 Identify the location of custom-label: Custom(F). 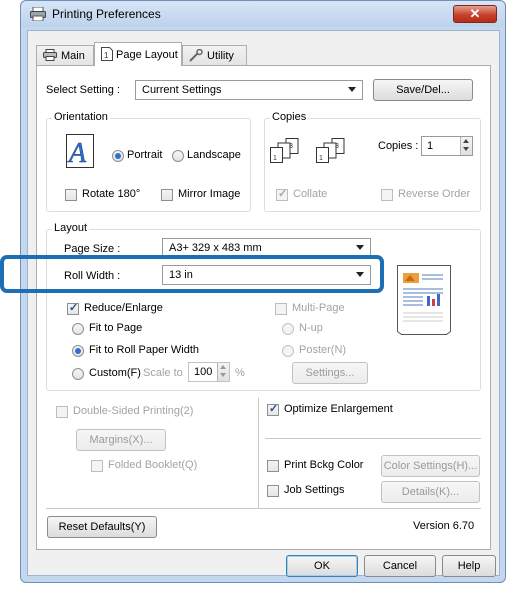
(115, 373).